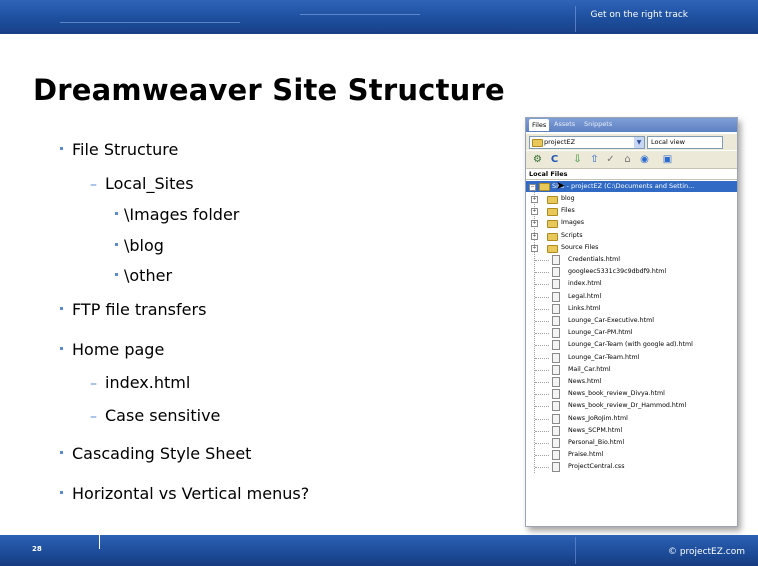 The width and height of the screenshot is (758, 566). Describe the element at coordinates (631, 272) in the screenshot. I see `tree-file-row: googleec5331c39c9dbdf9.html` at that location.